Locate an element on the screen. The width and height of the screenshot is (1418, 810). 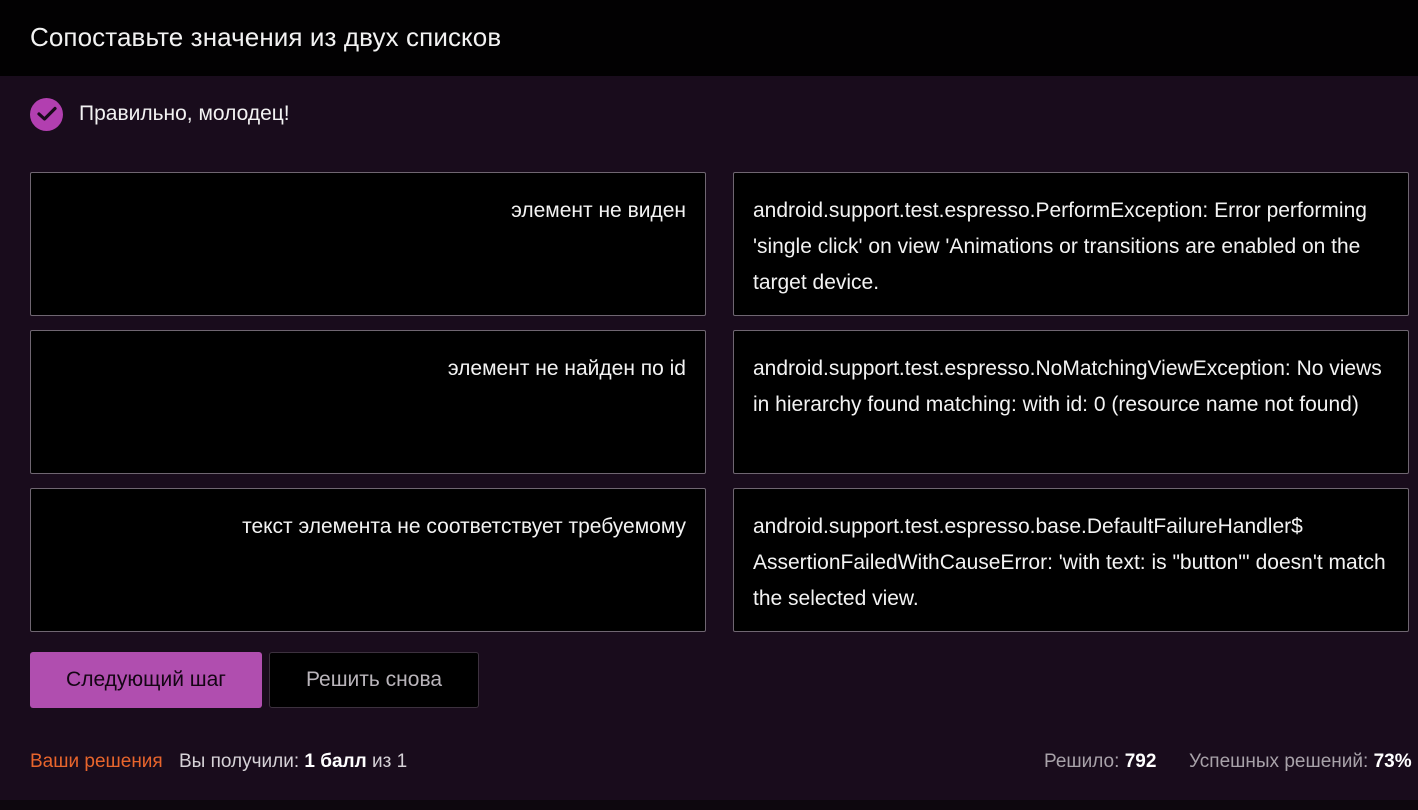
check-circle-icon is located at coordinates (46, 114).